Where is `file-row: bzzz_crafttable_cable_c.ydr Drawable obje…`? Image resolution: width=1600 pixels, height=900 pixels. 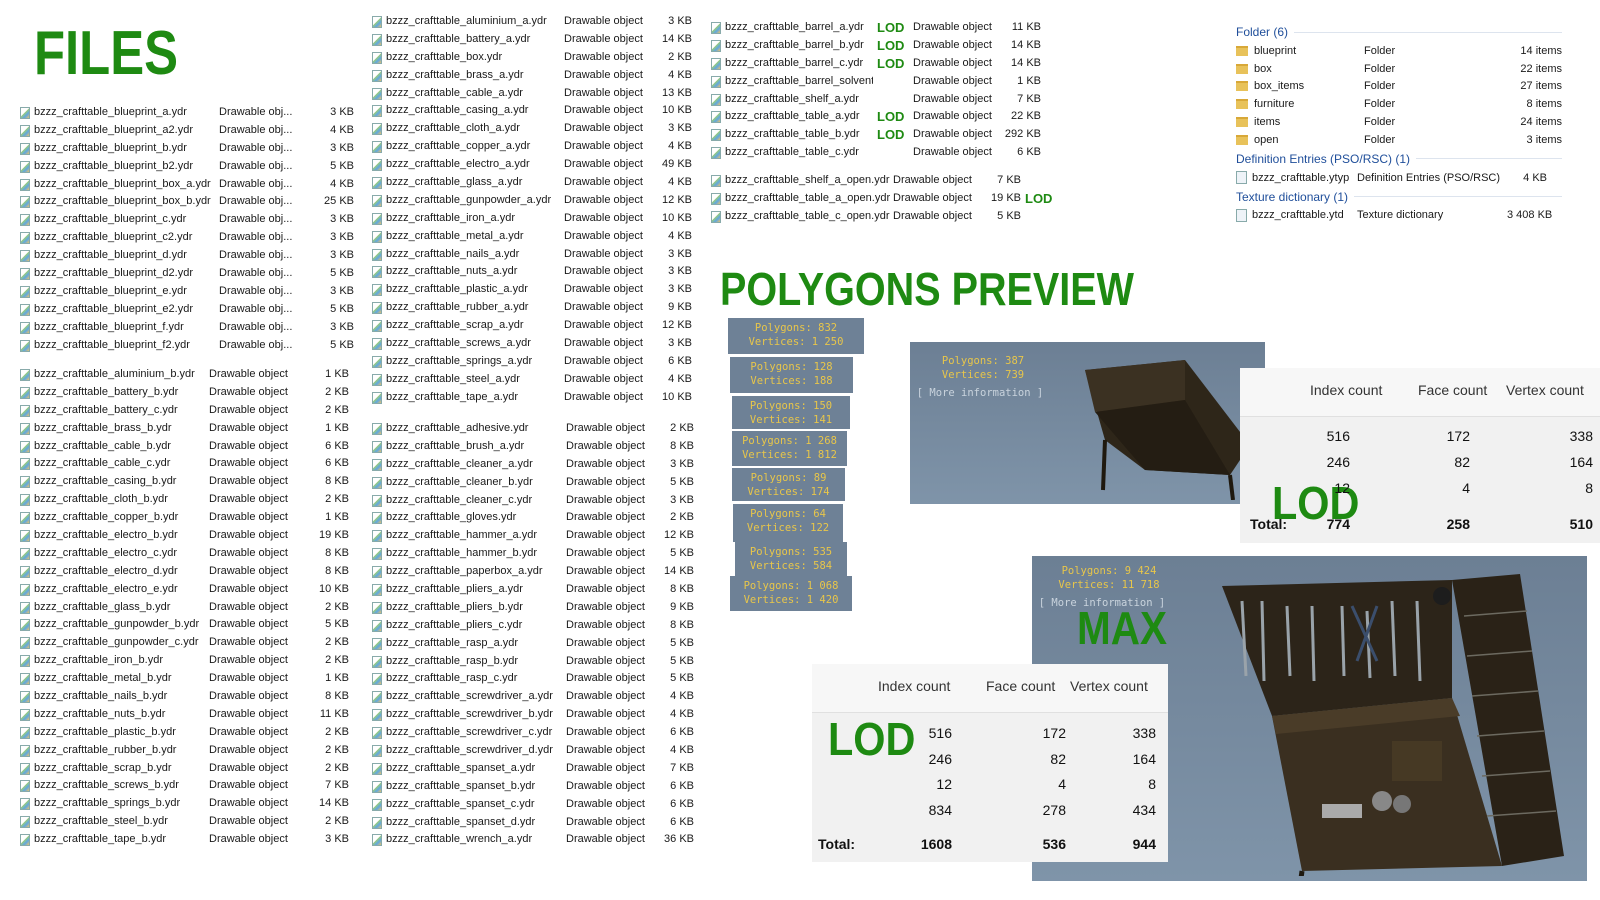 file-row: bzzz_crafttable_cable_c.ydr Drawable obje… is located at coordinates (184, 464).